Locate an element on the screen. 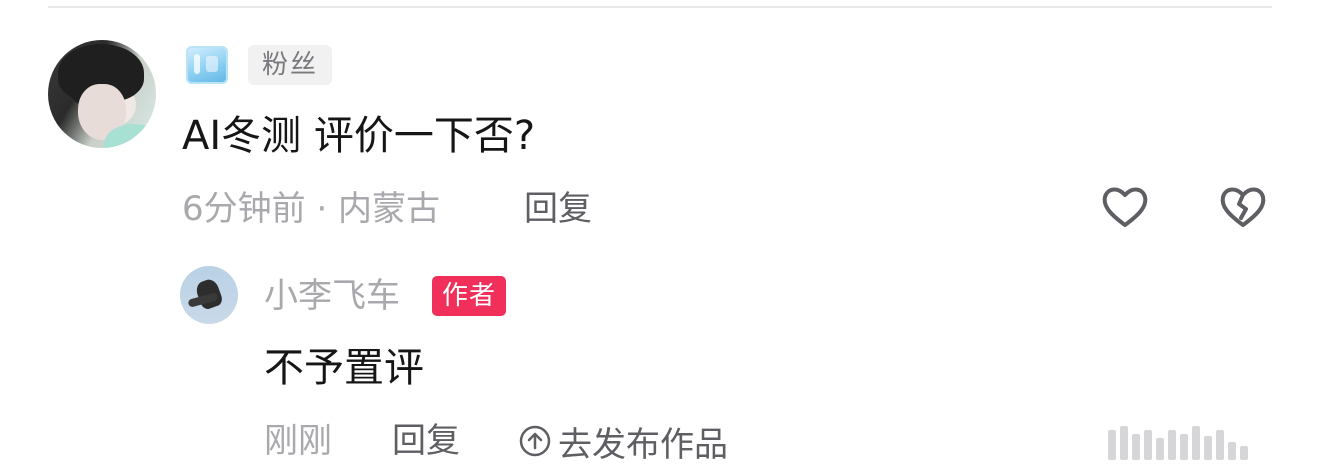 The height and width of the screenshot is (472, 1320). reply-username: 小李飞车 is located at coordinates (332, 296).